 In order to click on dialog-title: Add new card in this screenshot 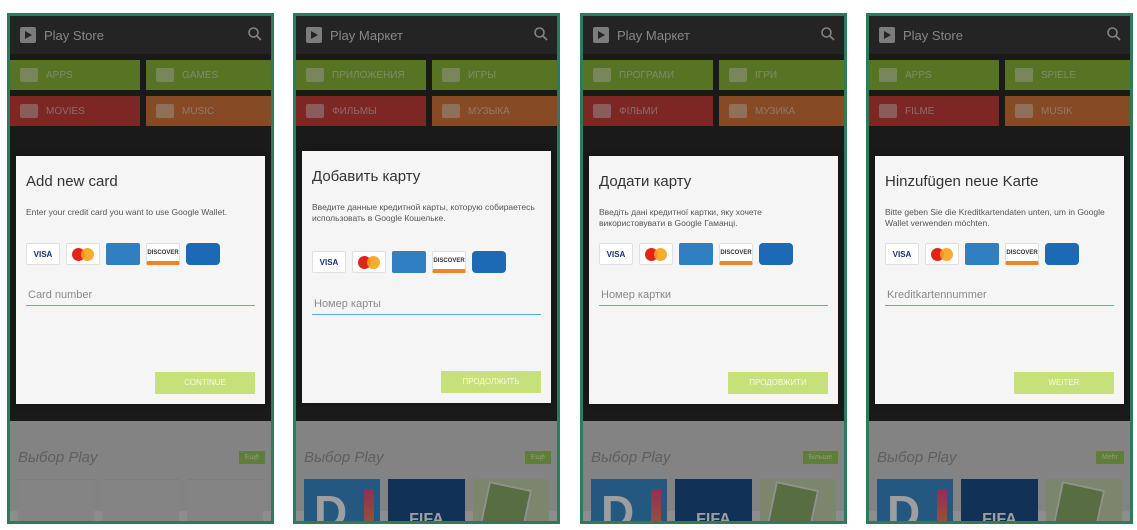, I will do `click(72, 181)`.